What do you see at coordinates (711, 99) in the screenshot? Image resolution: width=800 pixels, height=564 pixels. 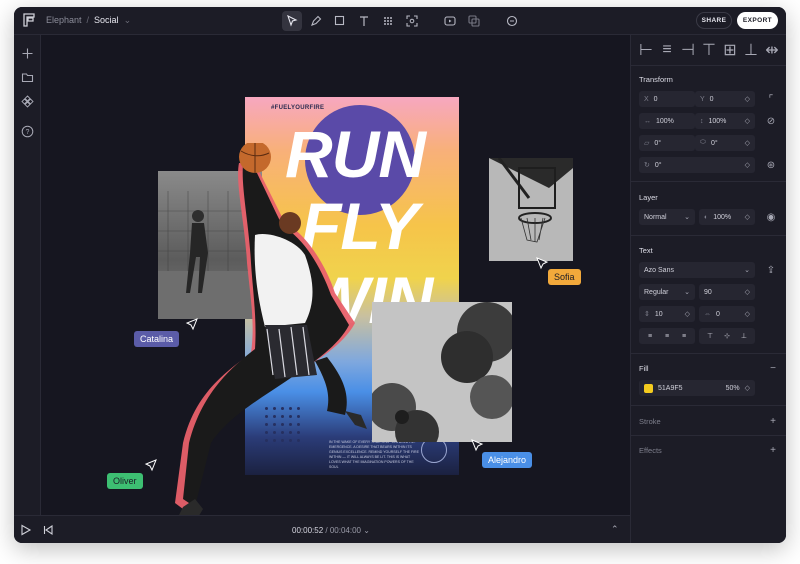 I see `y-value: 0` at bounding box center [711, 99].